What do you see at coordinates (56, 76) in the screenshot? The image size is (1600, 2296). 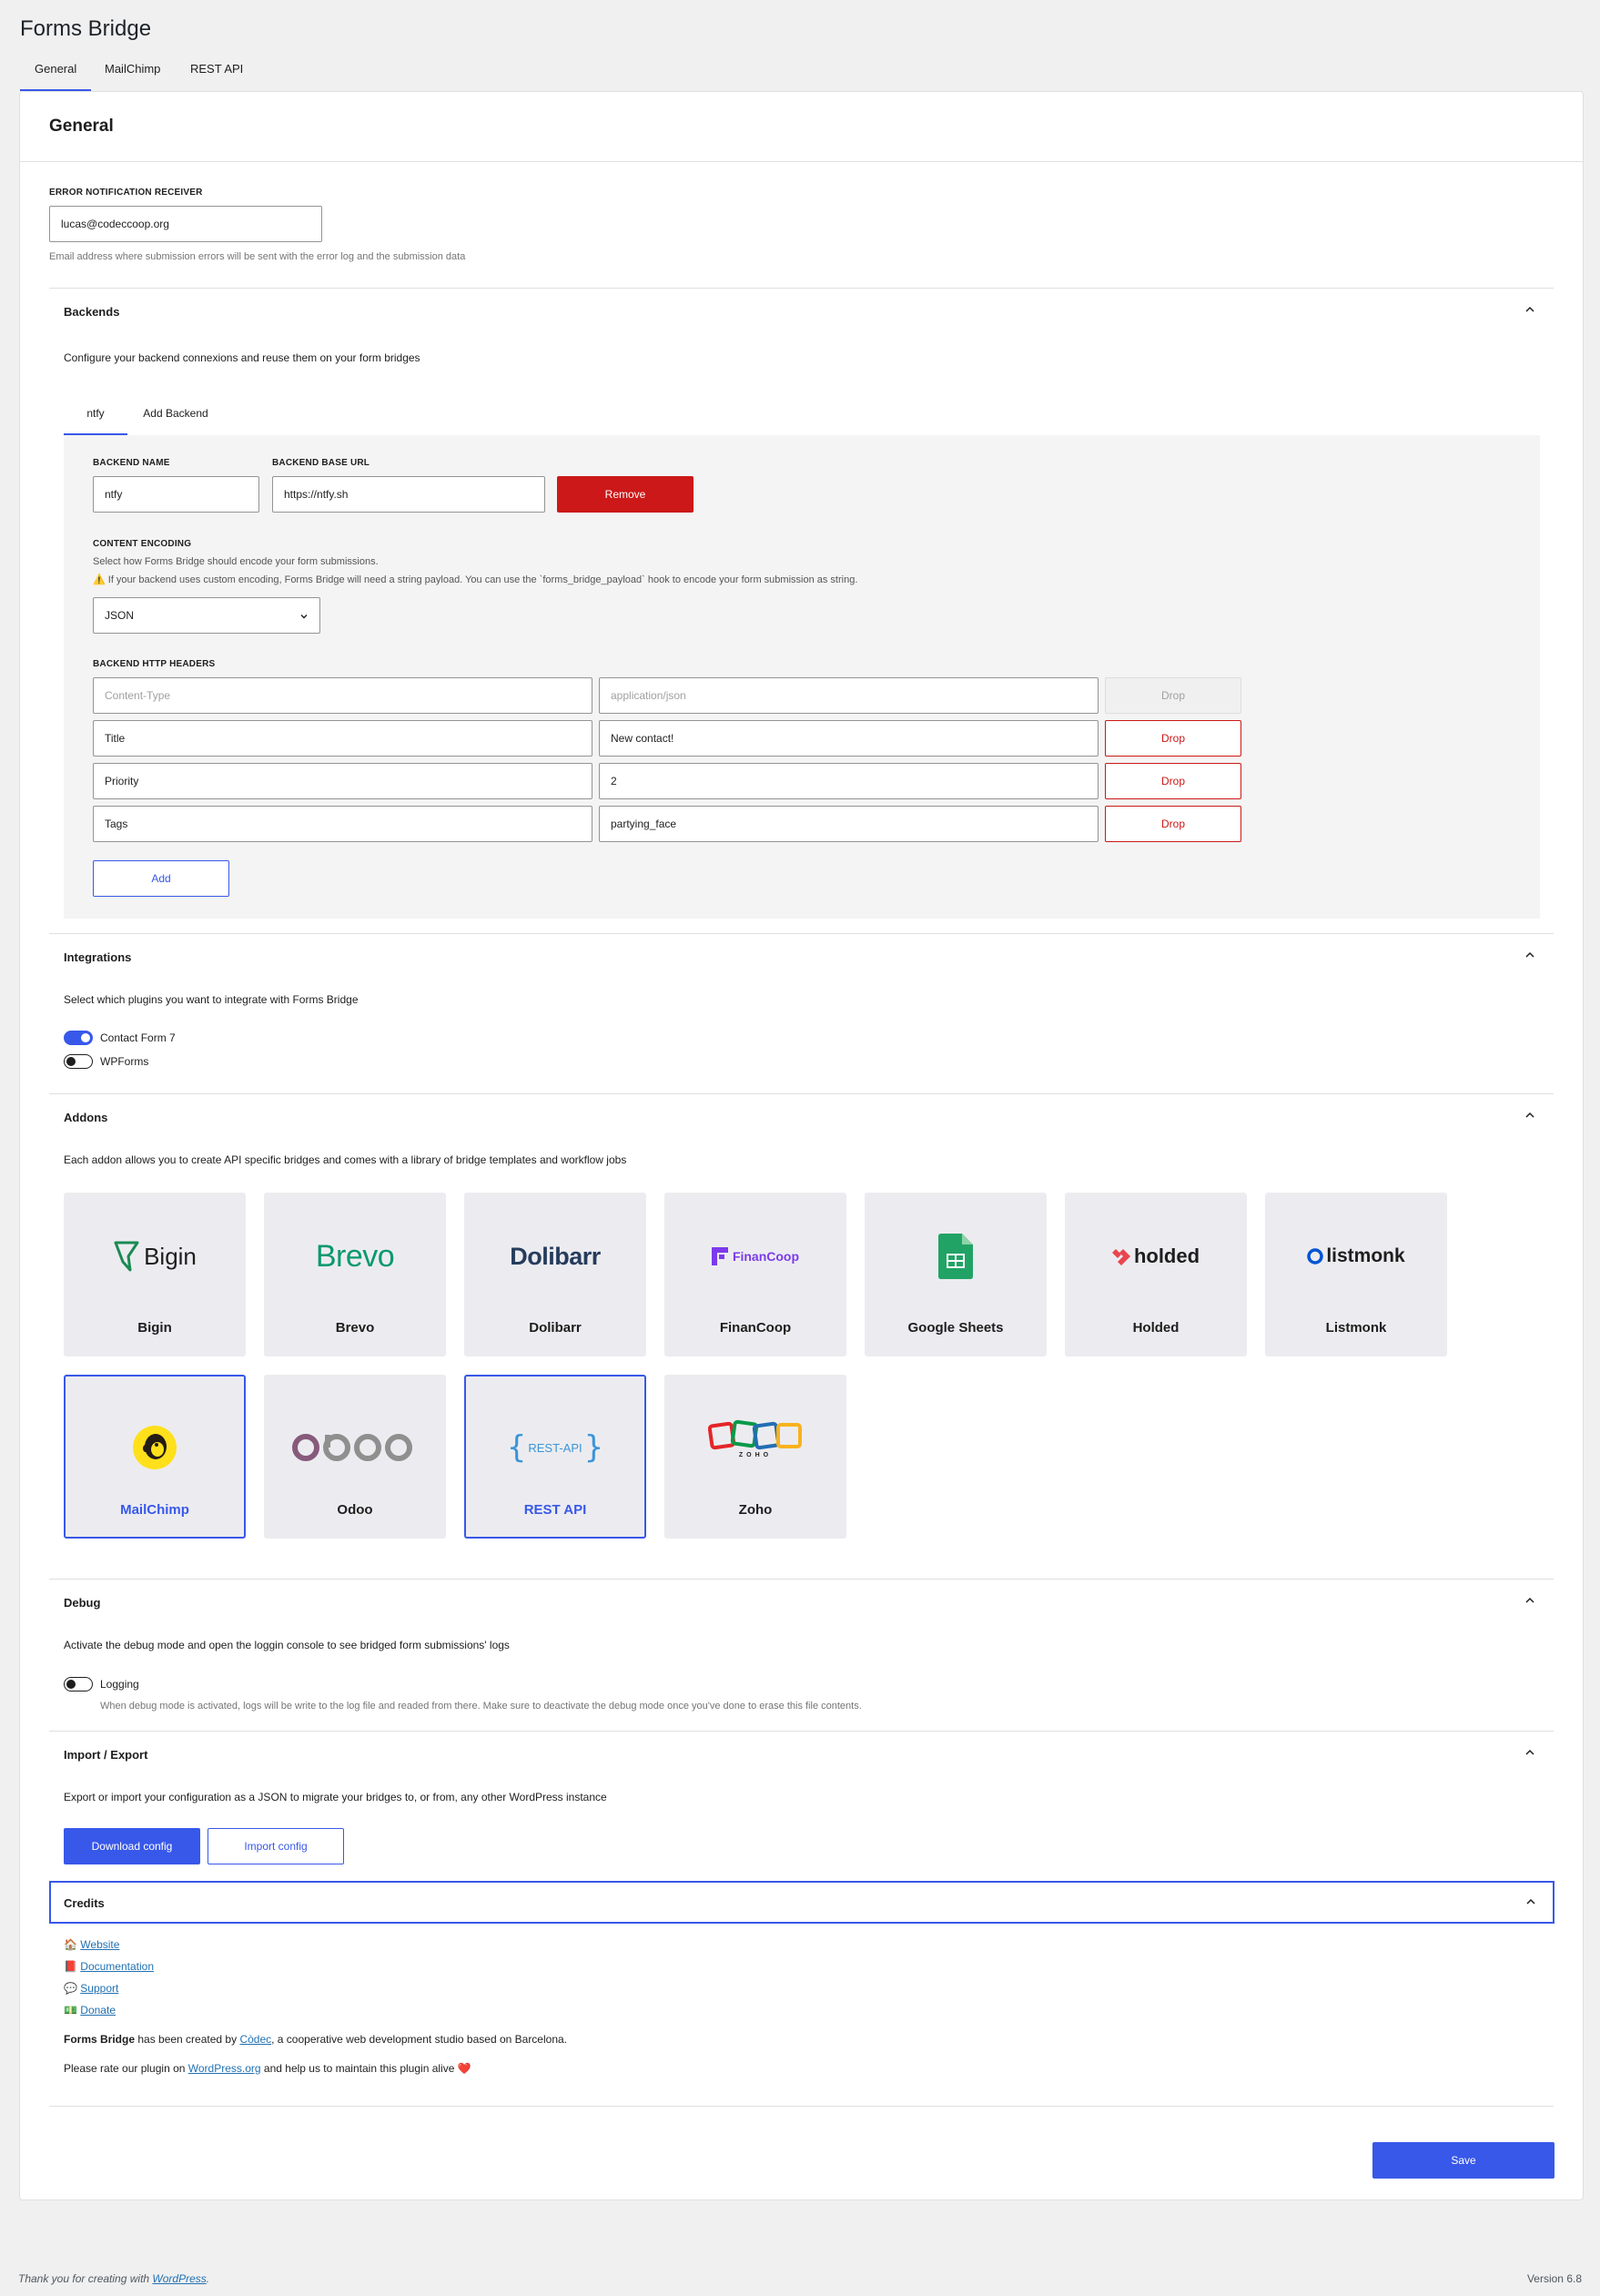 I see `tab-general: General` at bounding box center [56, 76].